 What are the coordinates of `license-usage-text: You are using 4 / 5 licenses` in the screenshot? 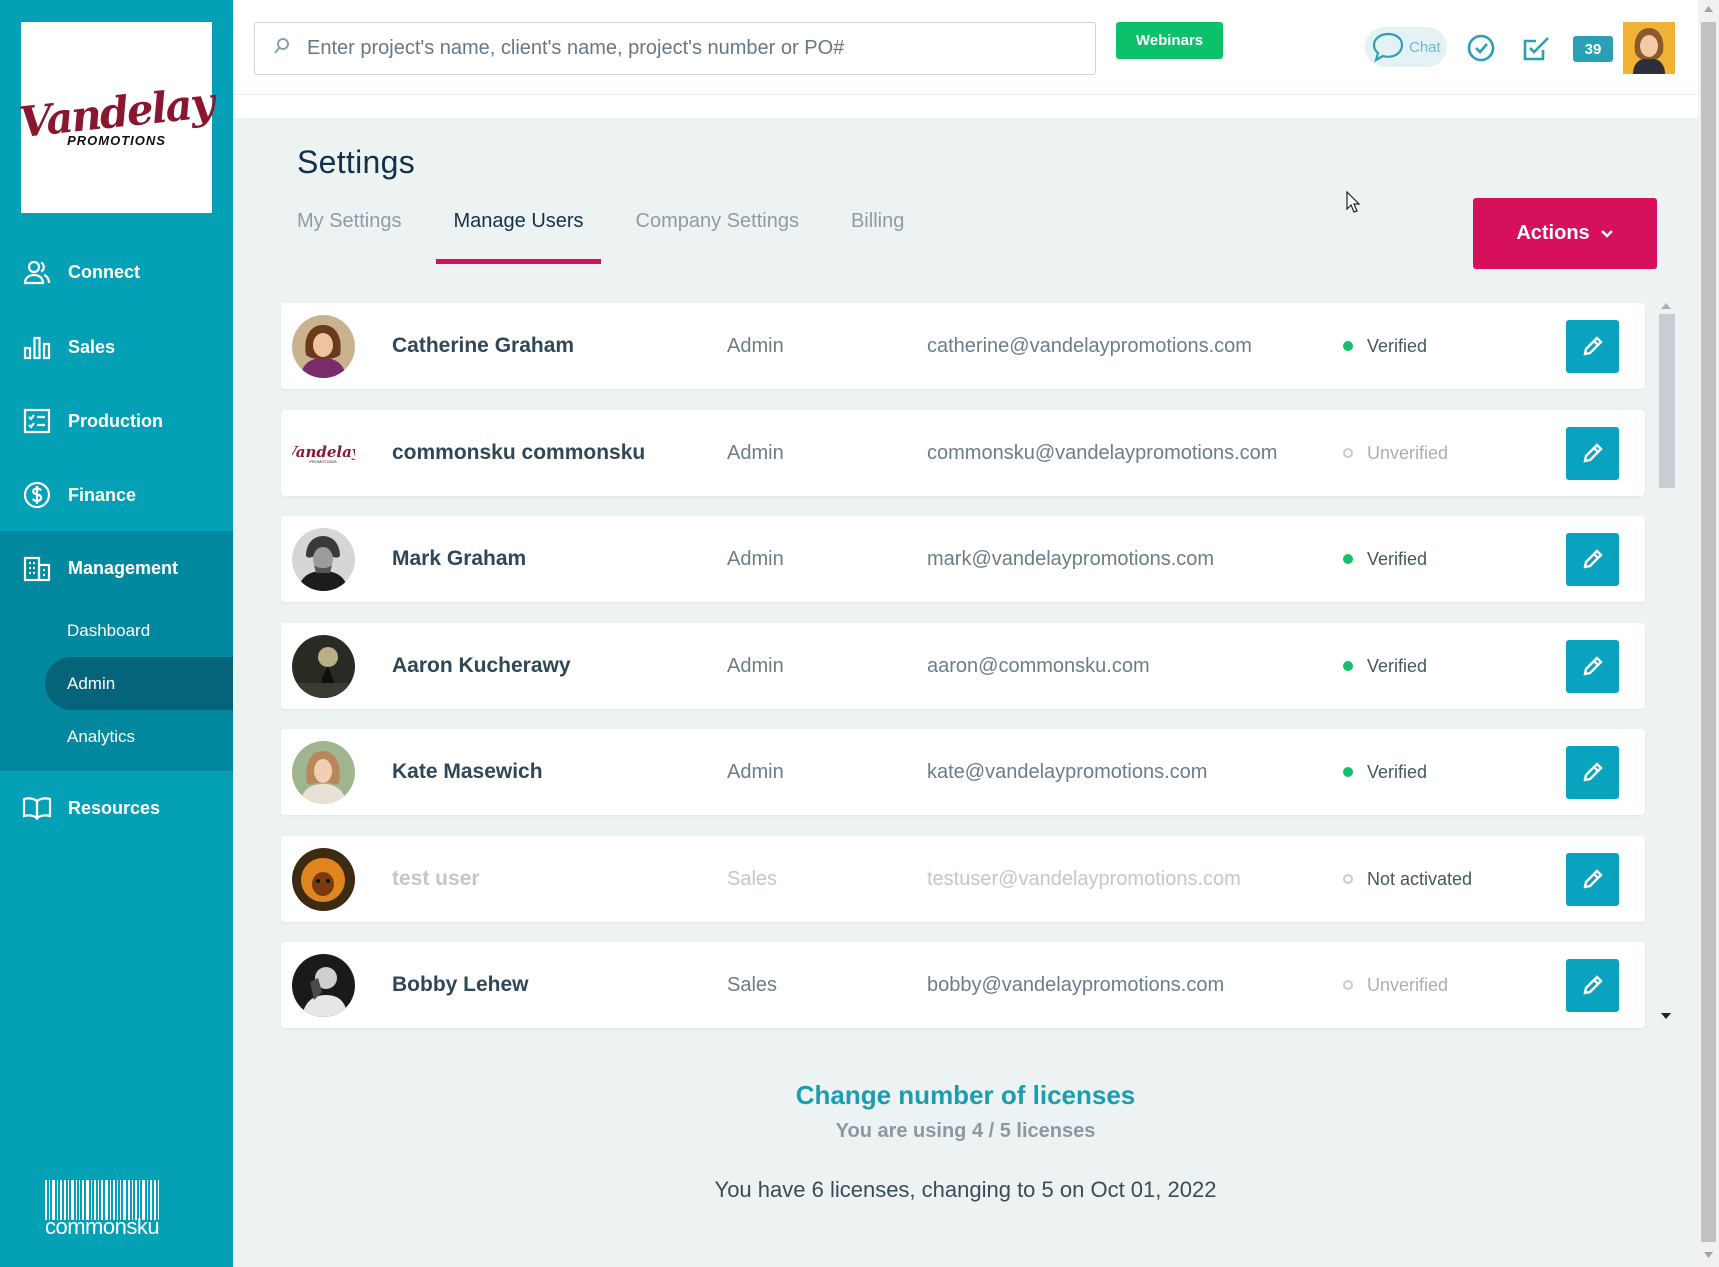 It's located at (965, 1131).